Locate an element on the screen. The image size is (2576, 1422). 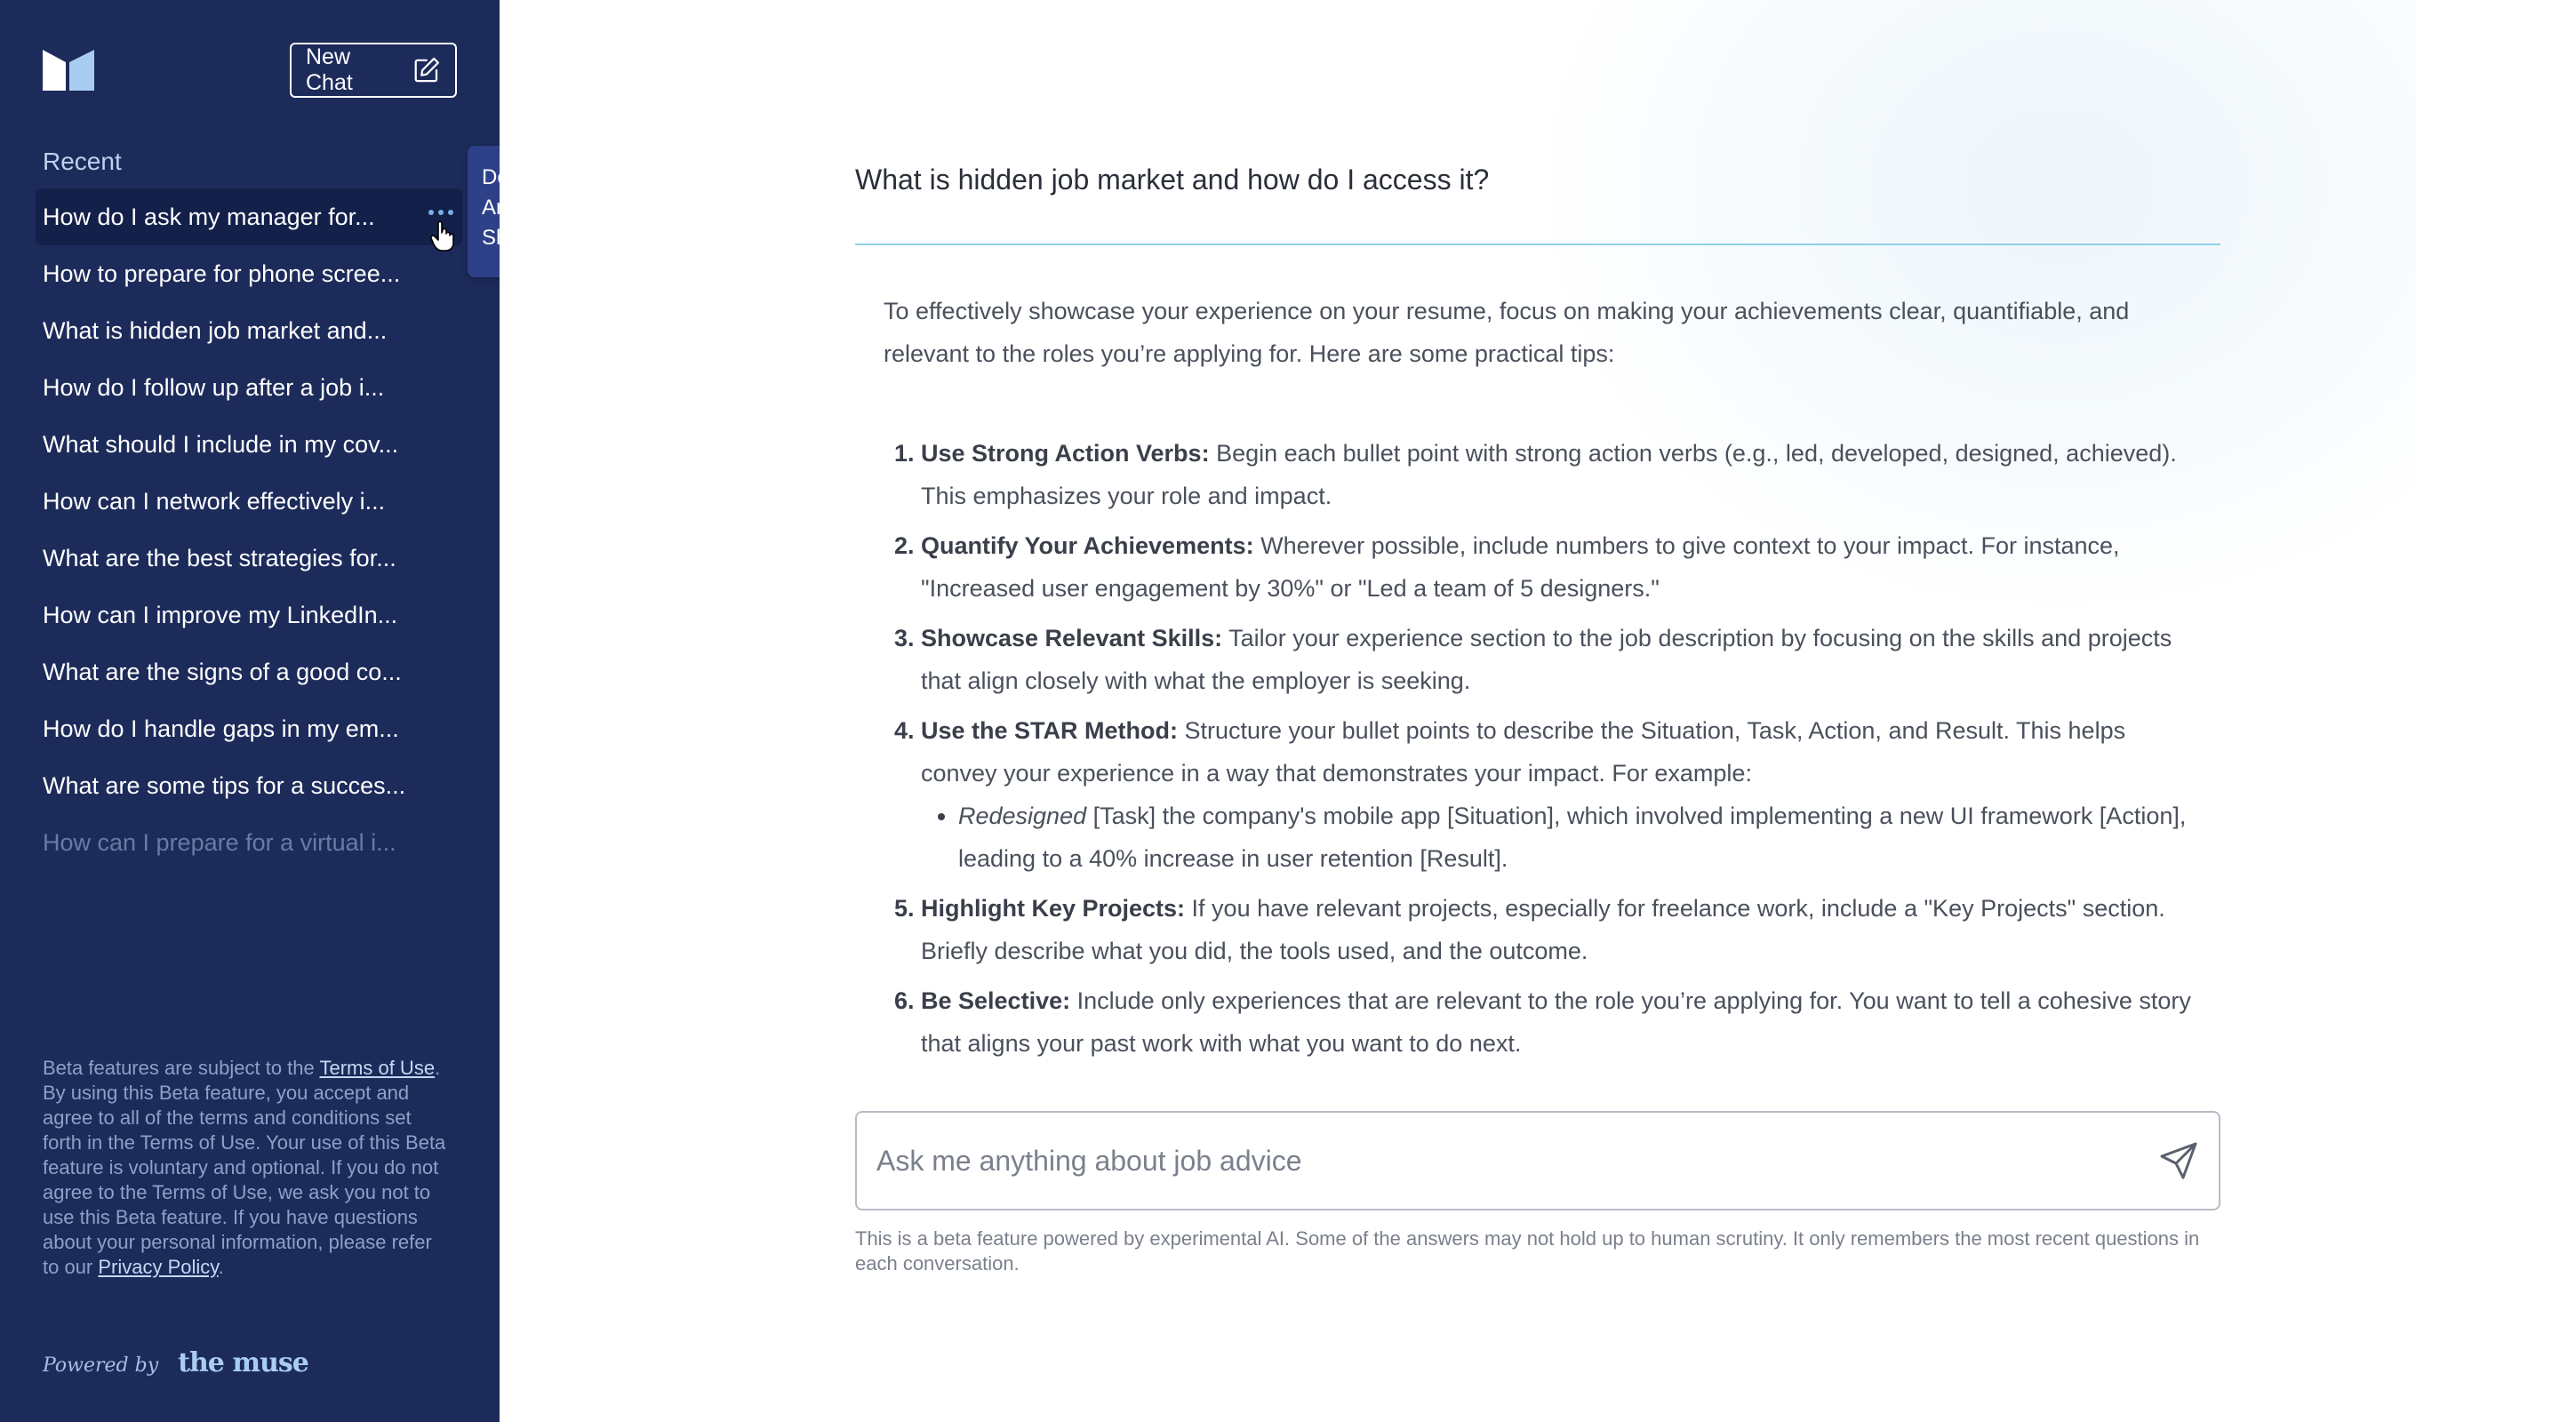
tip-title: Use Strong Action Verbs: is located at coordinates (1065, 453).